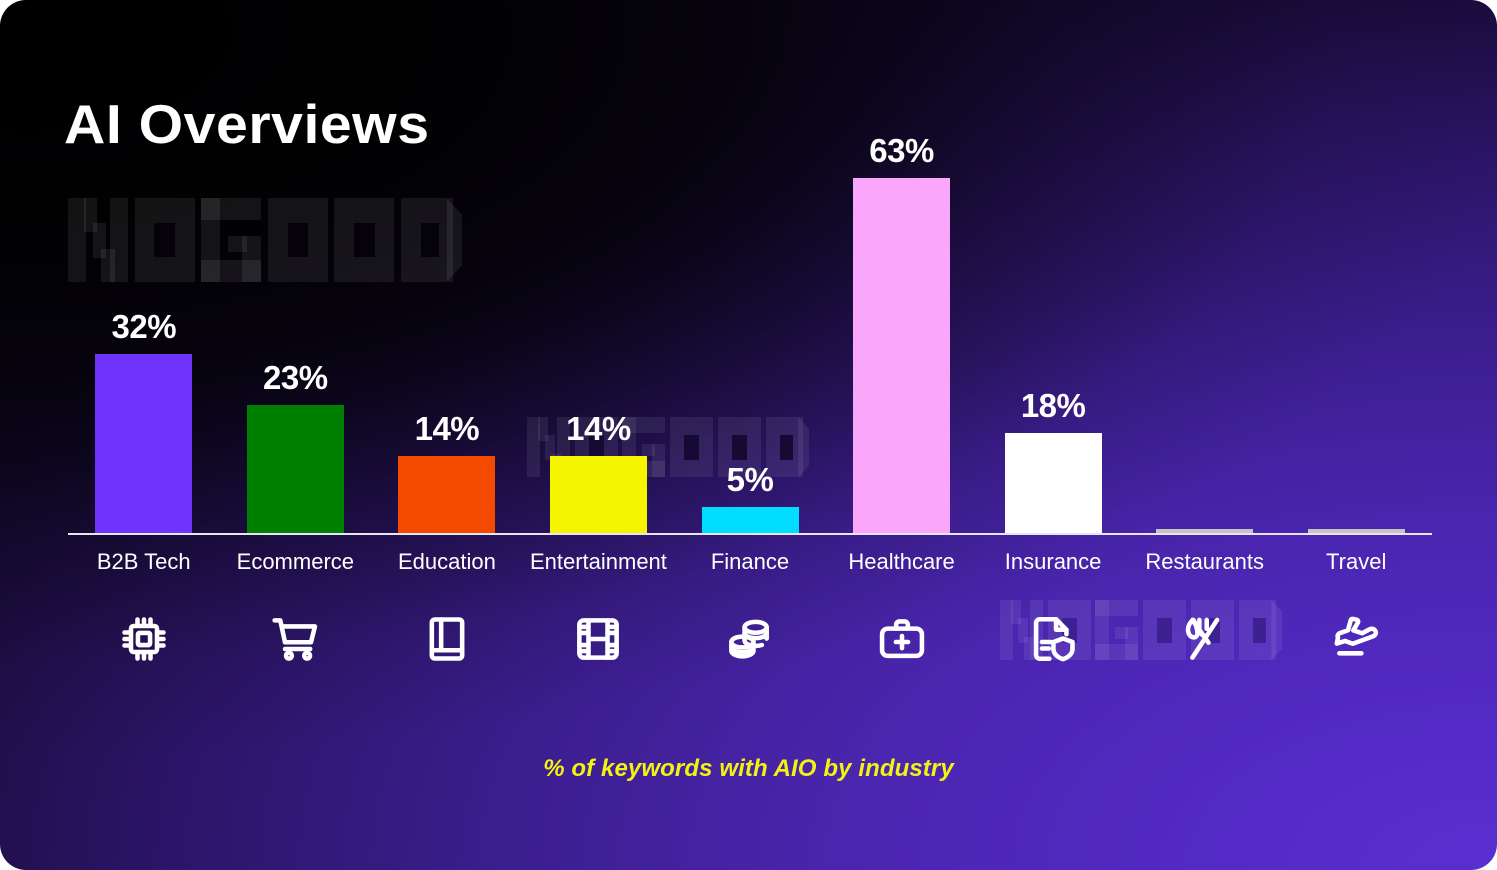 This screenshot has height=870, width=1497. Describe the element at coordinates (295, 377) in the screenshot. I see `bar-value-label: 23%` at that location.